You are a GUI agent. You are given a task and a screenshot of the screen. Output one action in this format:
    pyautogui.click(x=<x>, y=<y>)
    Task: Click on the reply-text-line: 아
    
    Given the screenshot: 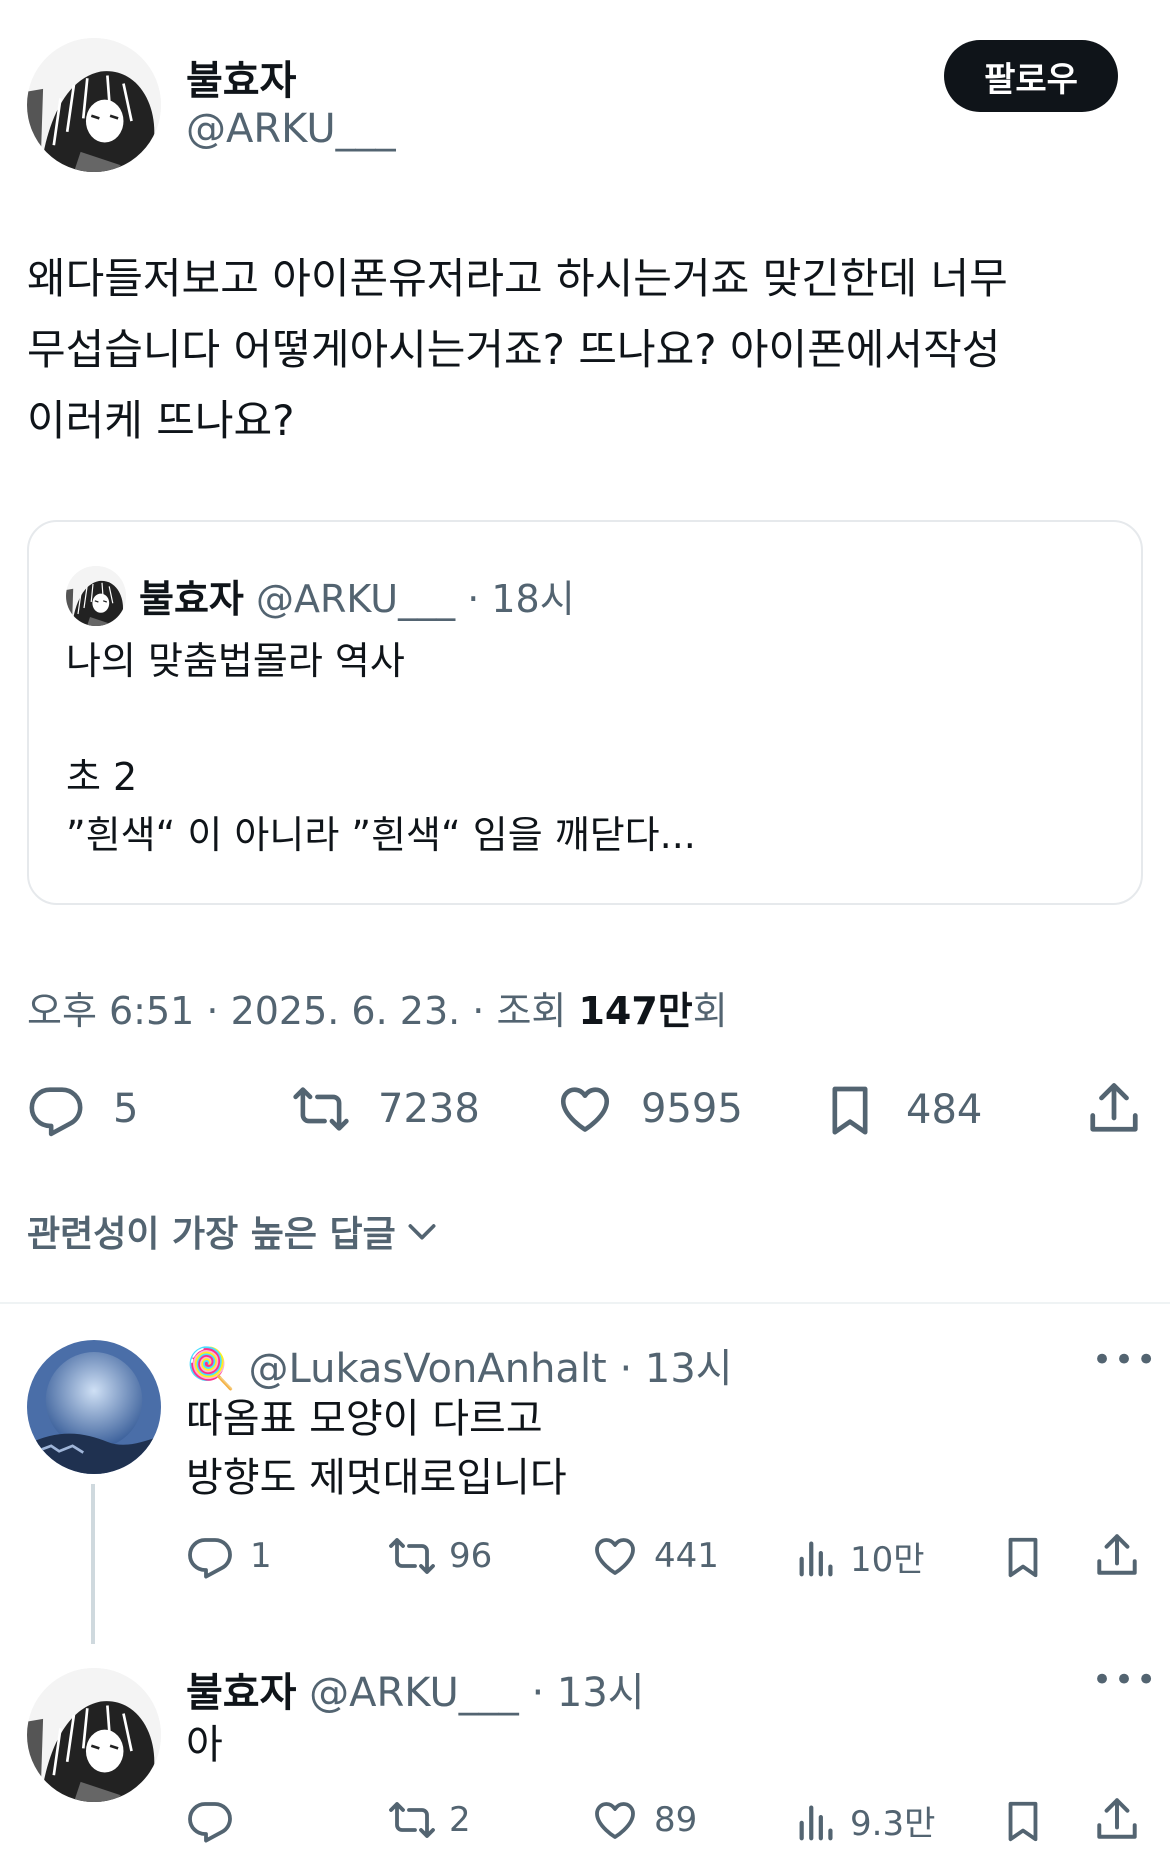 What is the action you would take?
    pyautogui.click(x=204, y=1745)
    